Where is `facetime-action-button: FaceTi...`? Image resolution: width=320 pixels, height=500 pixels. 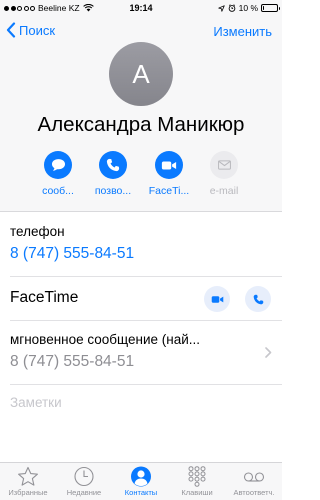
facetime-action-button: FaceTi... is located at coordinates (169, 174).